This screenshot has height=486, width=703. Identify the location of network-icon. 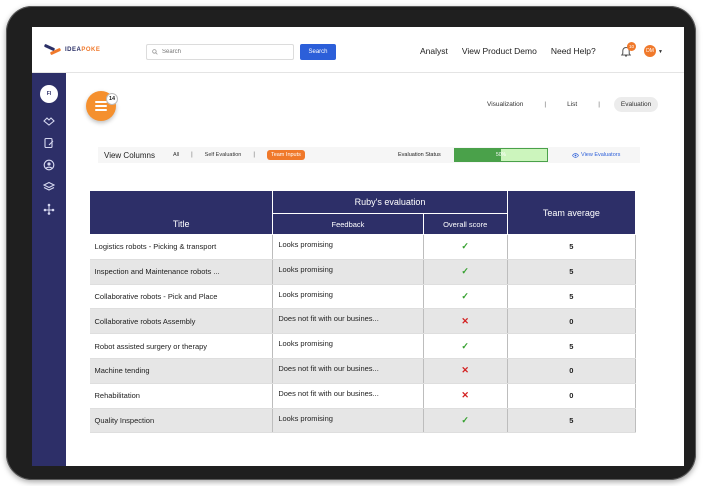
(49, 209).